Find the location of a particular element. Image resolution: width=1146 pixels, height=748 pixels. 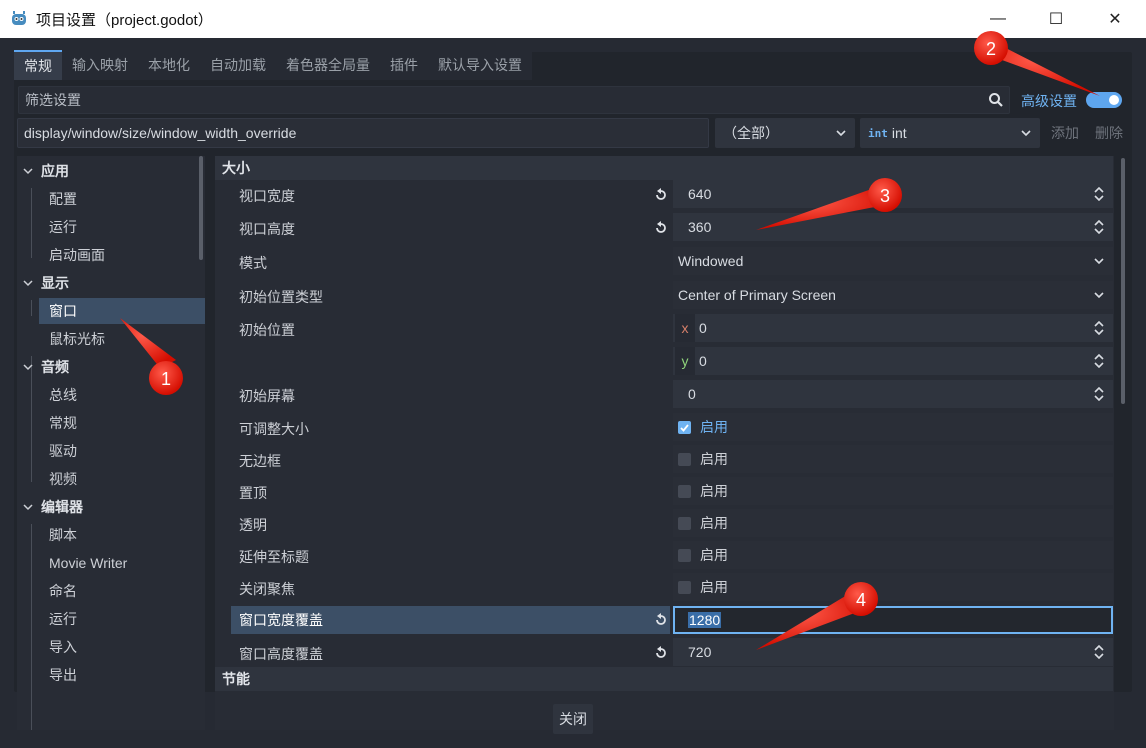

section-size-header: 大小 is located at coordinates (664, 168).